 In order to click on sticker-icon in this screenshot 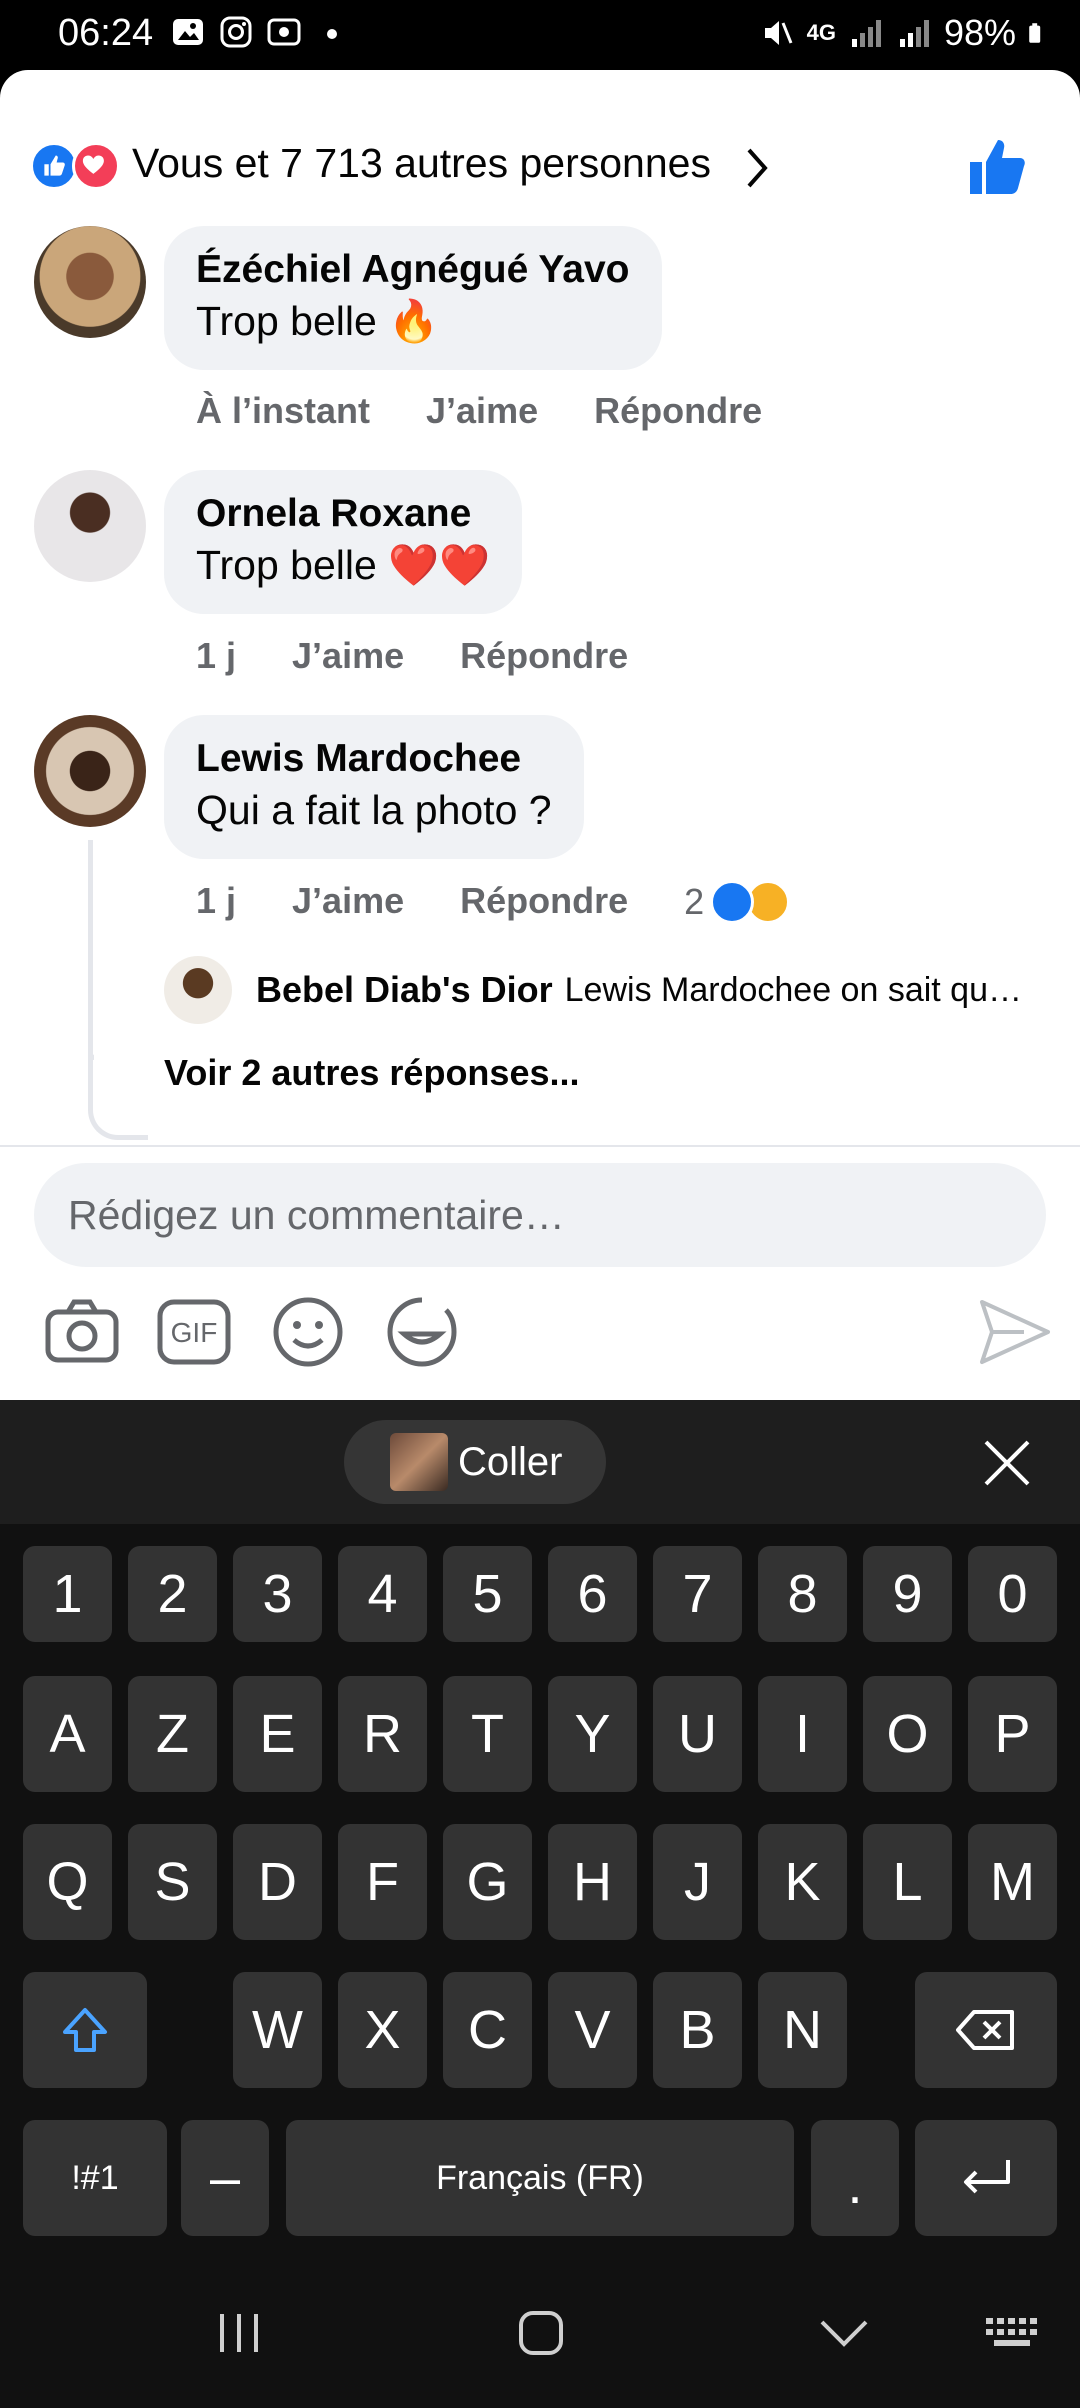, I will do `click(422, 1332)`.